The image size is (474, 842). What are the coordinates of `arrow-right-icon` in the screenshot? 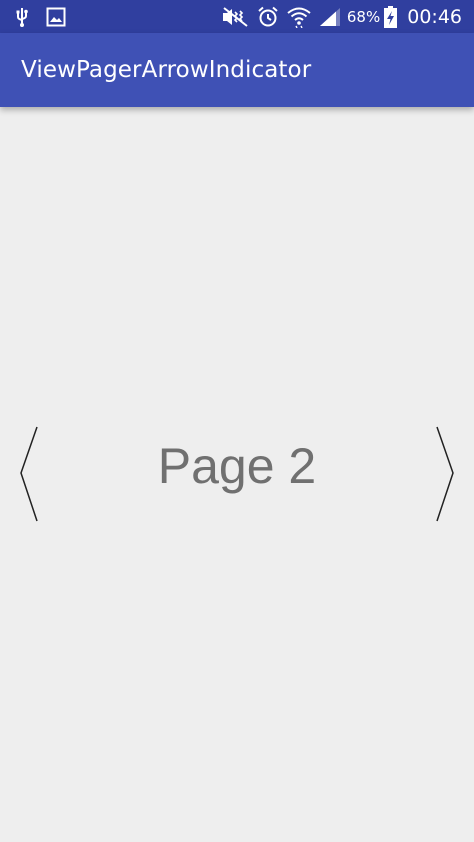 It's located at (445, 474).